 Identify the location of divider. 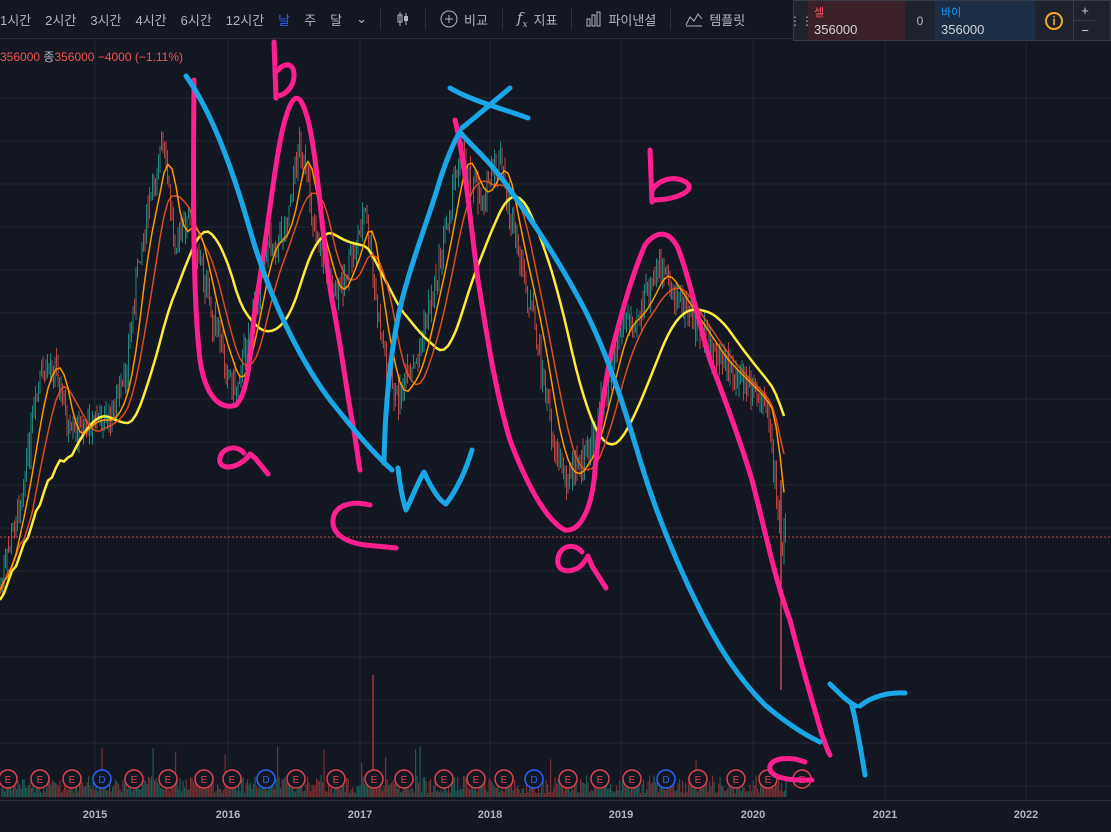
(572, 19).